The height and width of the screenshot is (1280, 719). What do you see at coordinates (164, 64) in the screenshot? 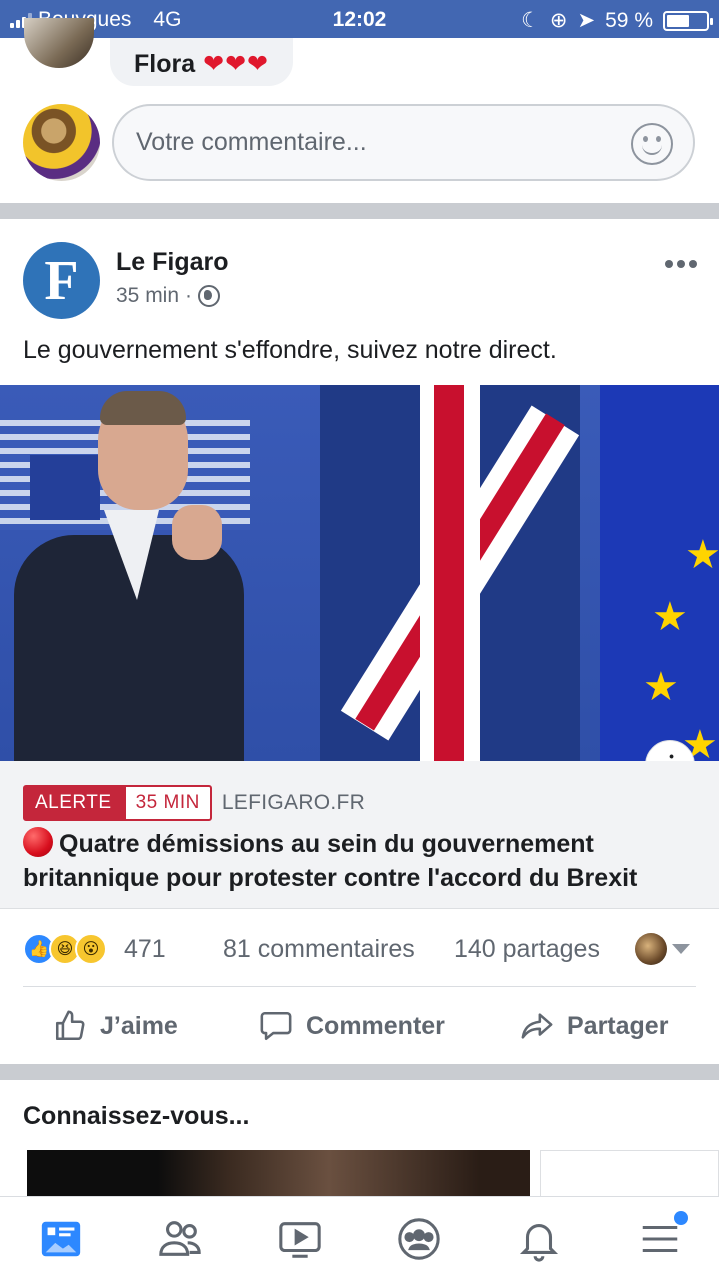
I see `comment-author: Flora` at bounding box center [164, 64].